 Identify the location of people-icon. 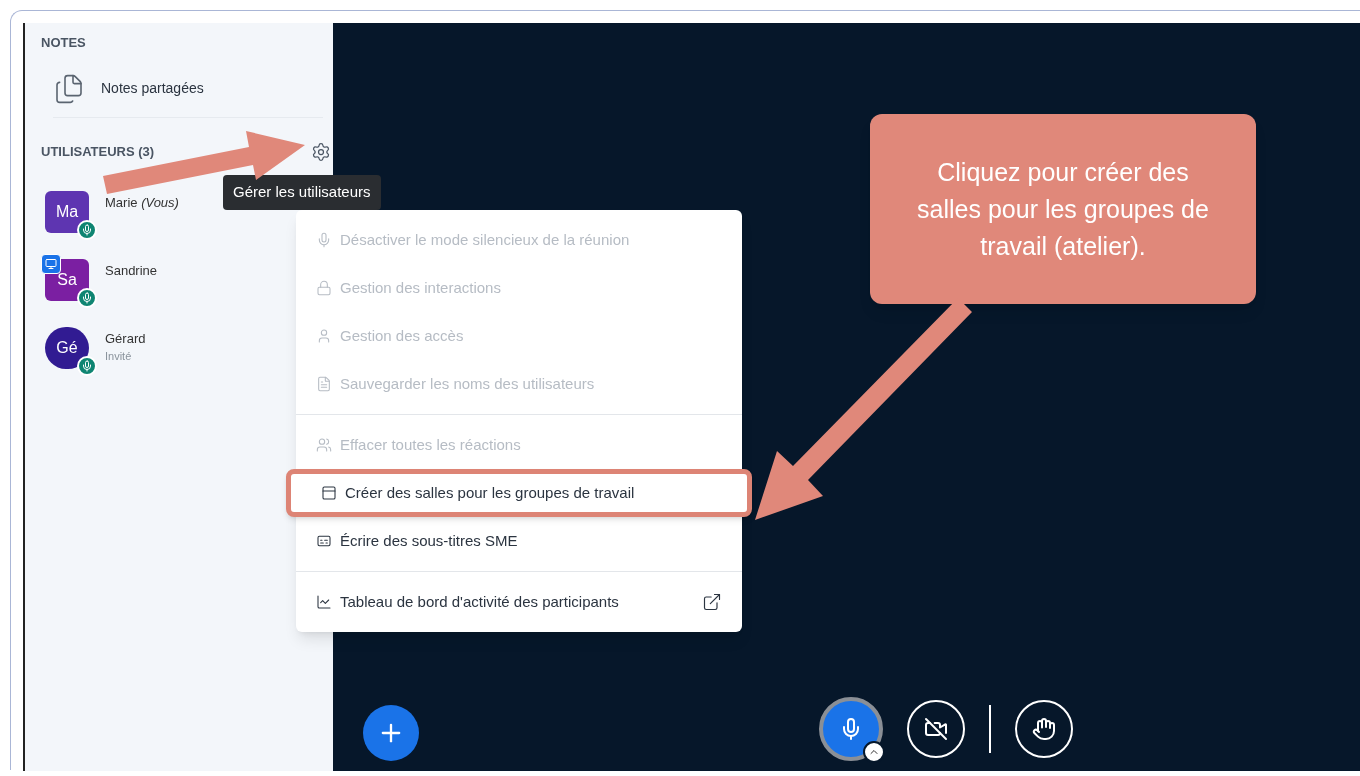
(324, 445).